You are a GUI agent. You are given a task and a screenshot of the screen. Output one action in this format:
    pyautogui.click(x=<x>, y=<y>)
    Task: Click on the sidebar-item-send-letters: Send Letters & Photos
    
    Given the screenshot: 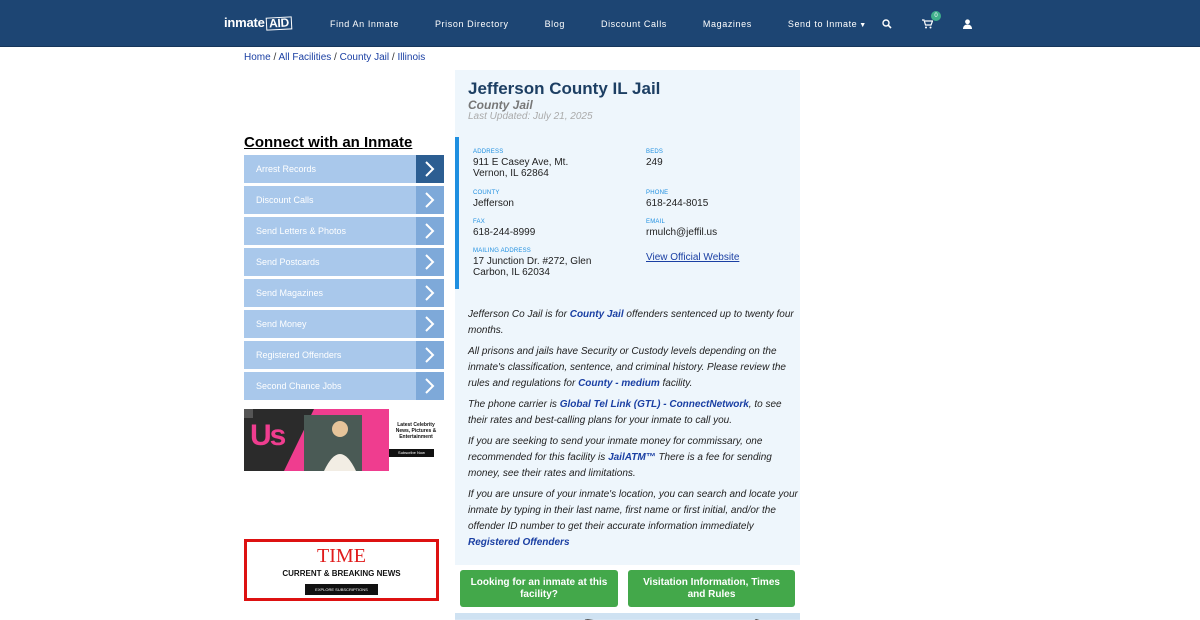 What is the action you would take?
    pyautogui.click(x=344, y=231)
    